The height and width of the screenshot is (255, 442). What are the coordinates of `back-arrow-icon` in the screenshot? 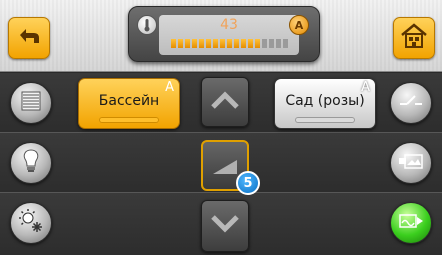 It's located at (29, 38).